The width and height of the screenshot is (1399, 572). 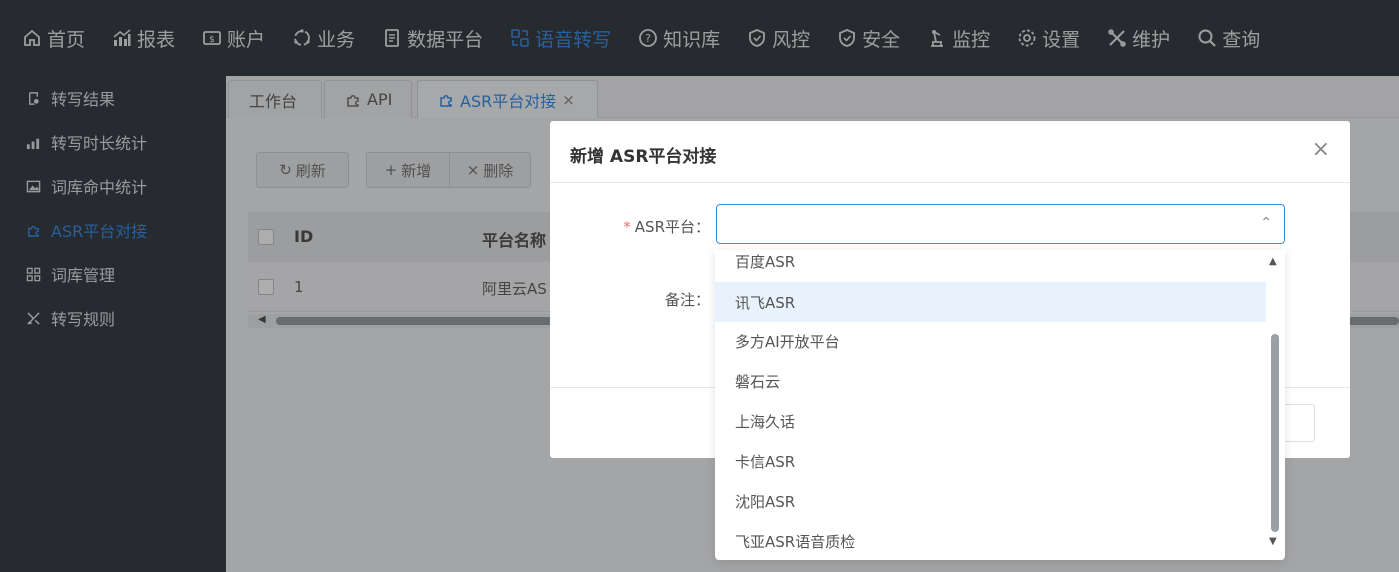 What do you see at coordinates (1273, 261) in the screenshot?
I see `scroll-up-arrow-icon: ▲` at bounding box center [1273, 261].